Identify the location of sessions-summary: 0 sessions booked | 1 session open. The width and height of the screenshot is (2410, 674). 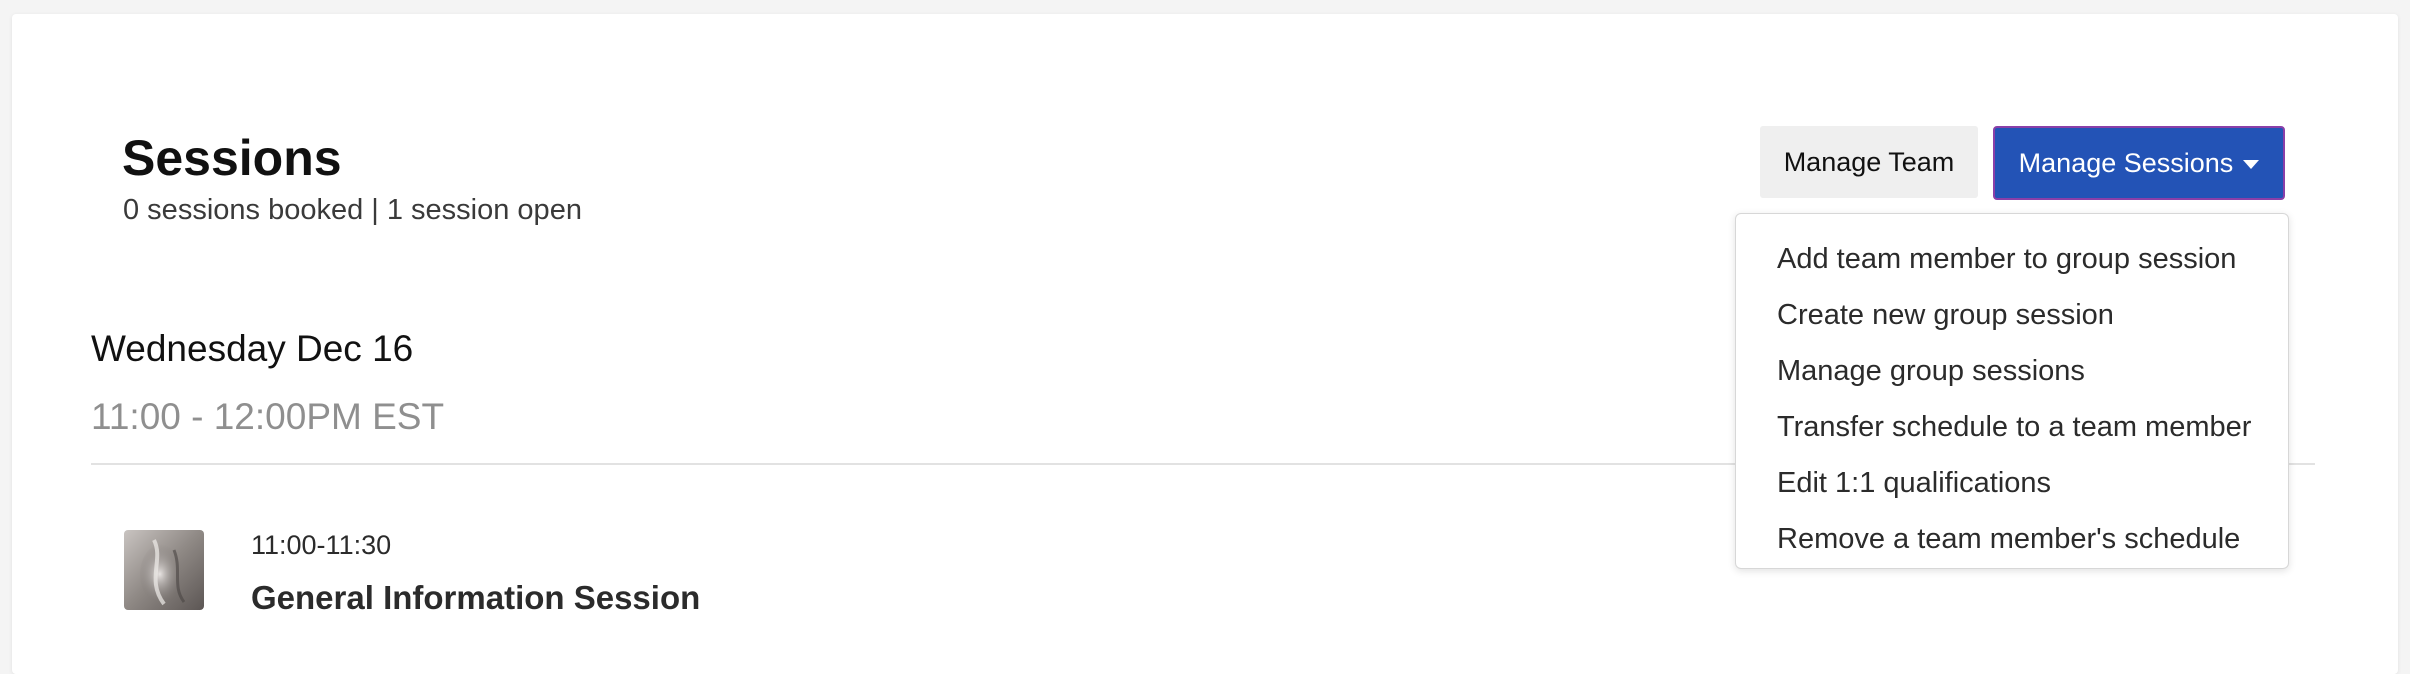
(352, 210).